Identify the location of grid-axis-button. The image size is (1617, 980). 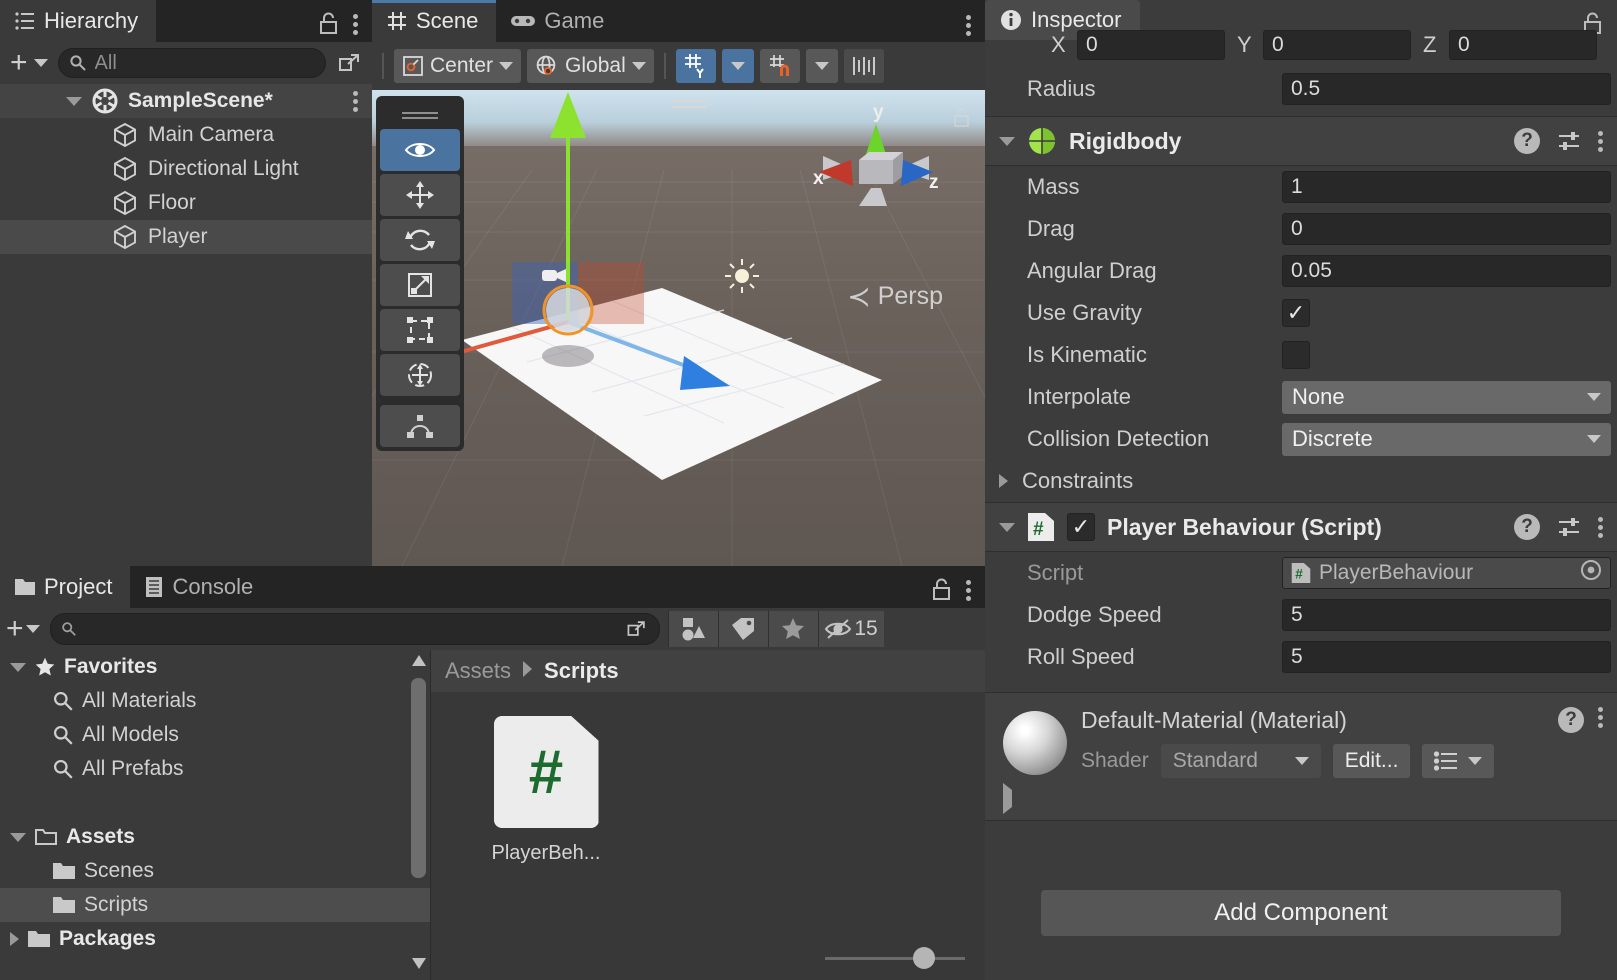
(695, 66).